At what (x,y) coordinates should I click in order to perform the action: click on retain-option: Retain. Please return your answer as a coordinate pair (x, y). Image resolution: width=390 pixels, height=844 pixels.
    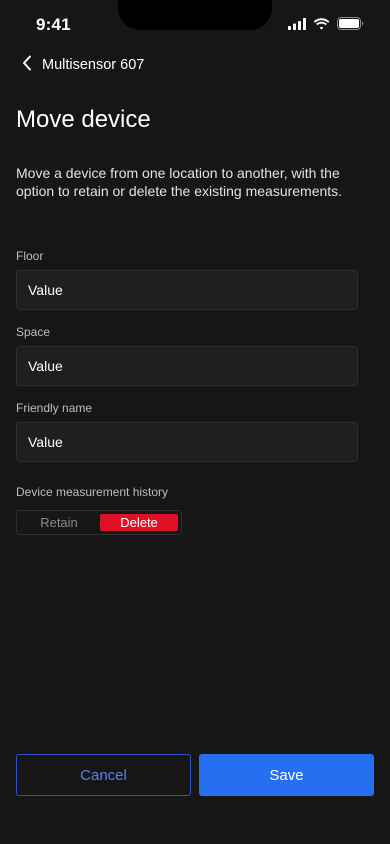
    Looking at the image, I should click on (59, 522).